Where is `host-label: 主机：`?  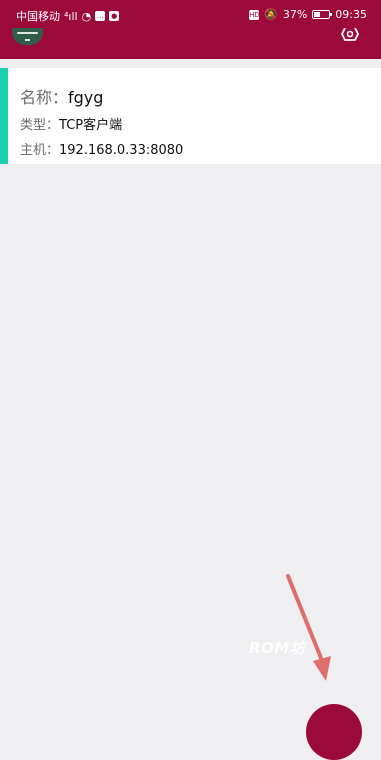
host-label: 主机： is located at coordinates (40, 150).